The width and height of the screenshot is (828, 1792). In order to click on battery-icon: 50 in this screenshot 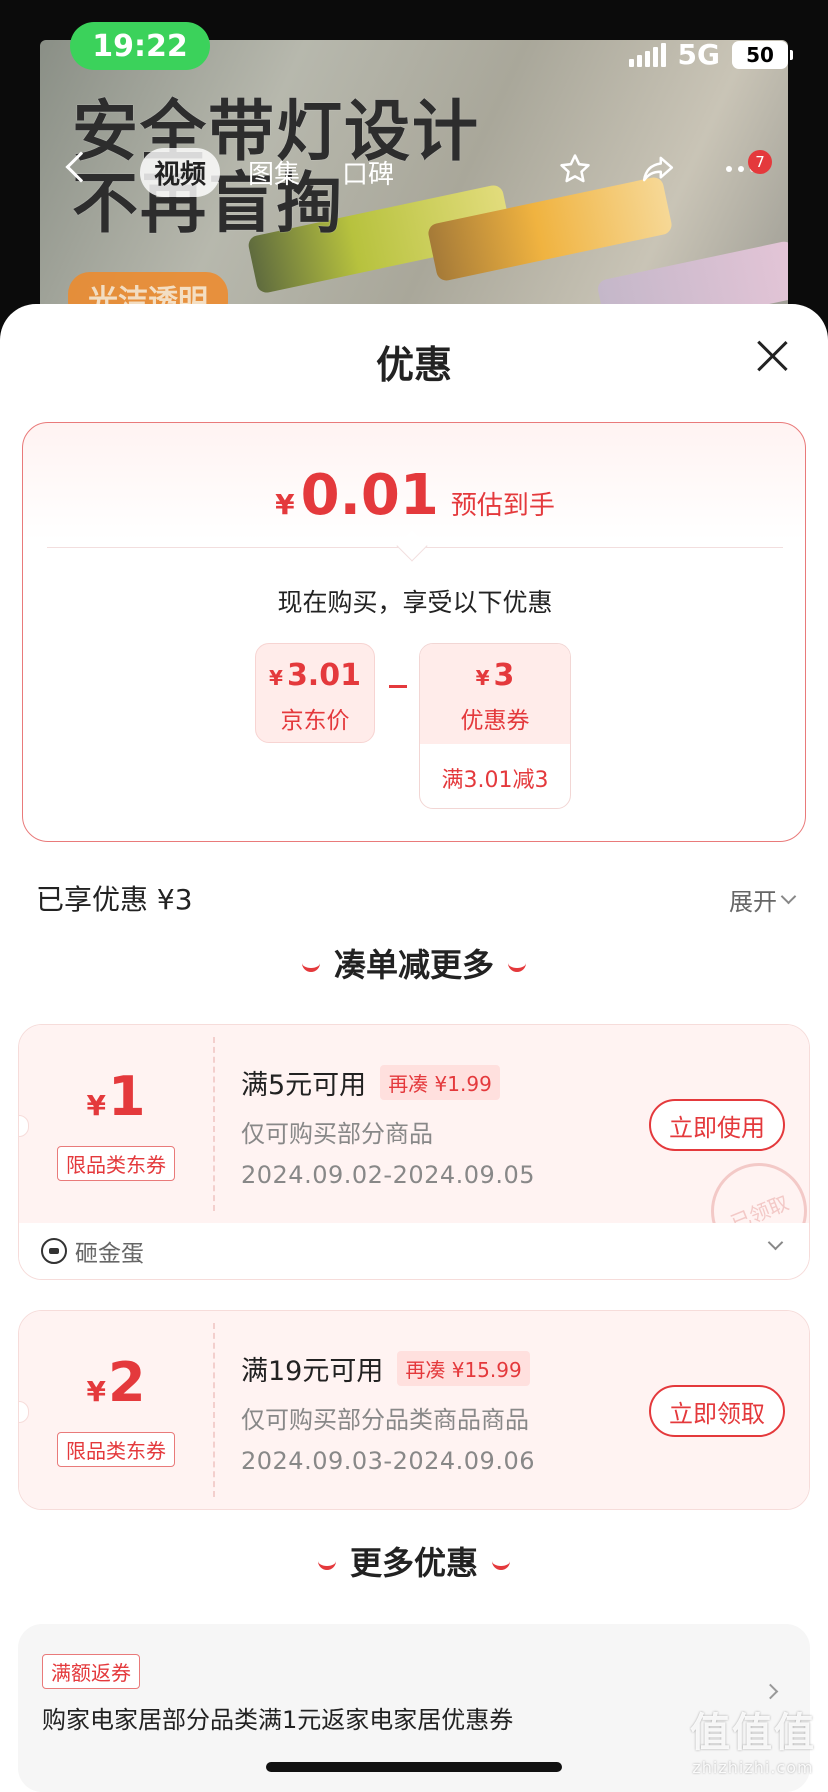, I will do `click(762, 54)`.